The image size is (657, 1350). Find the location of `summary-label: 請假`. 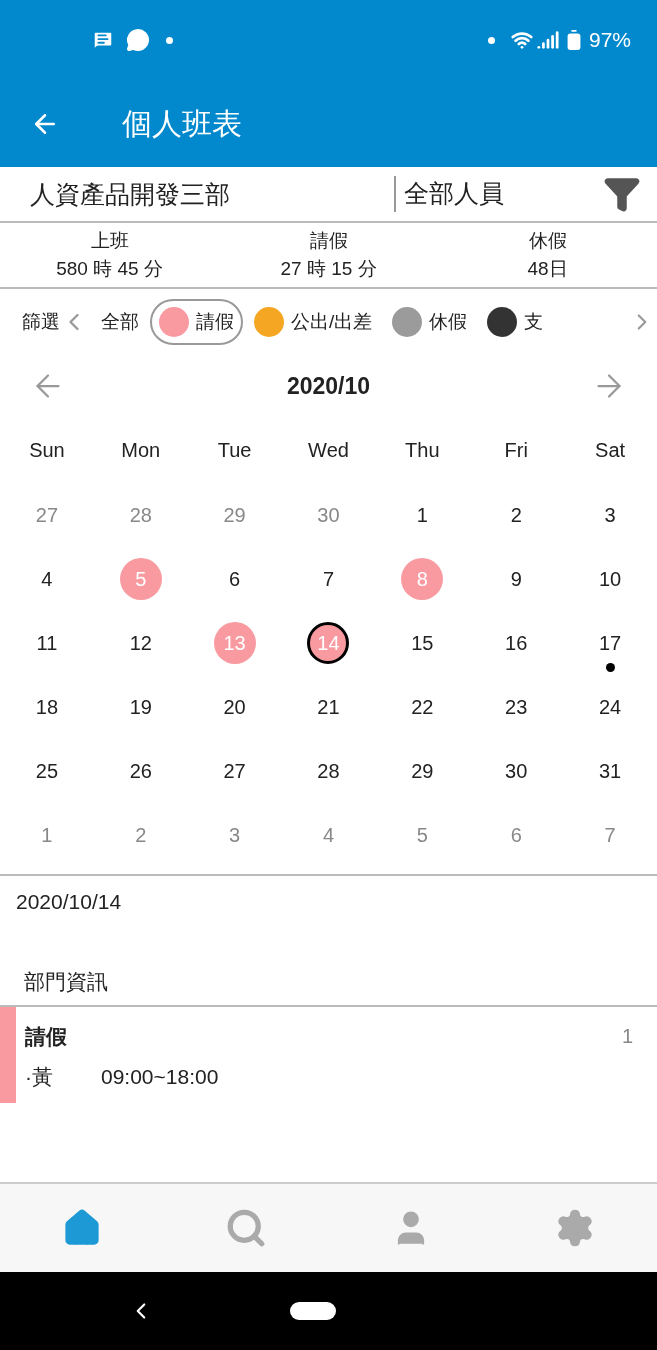

summary-label: 請假 is located at coordinates (328, 241).